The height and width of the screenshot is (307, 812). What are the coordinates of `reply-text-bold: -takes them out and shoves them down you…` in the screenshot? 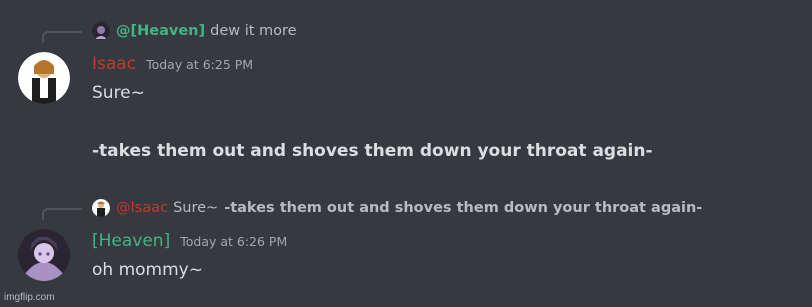 It's located at (463, 208).